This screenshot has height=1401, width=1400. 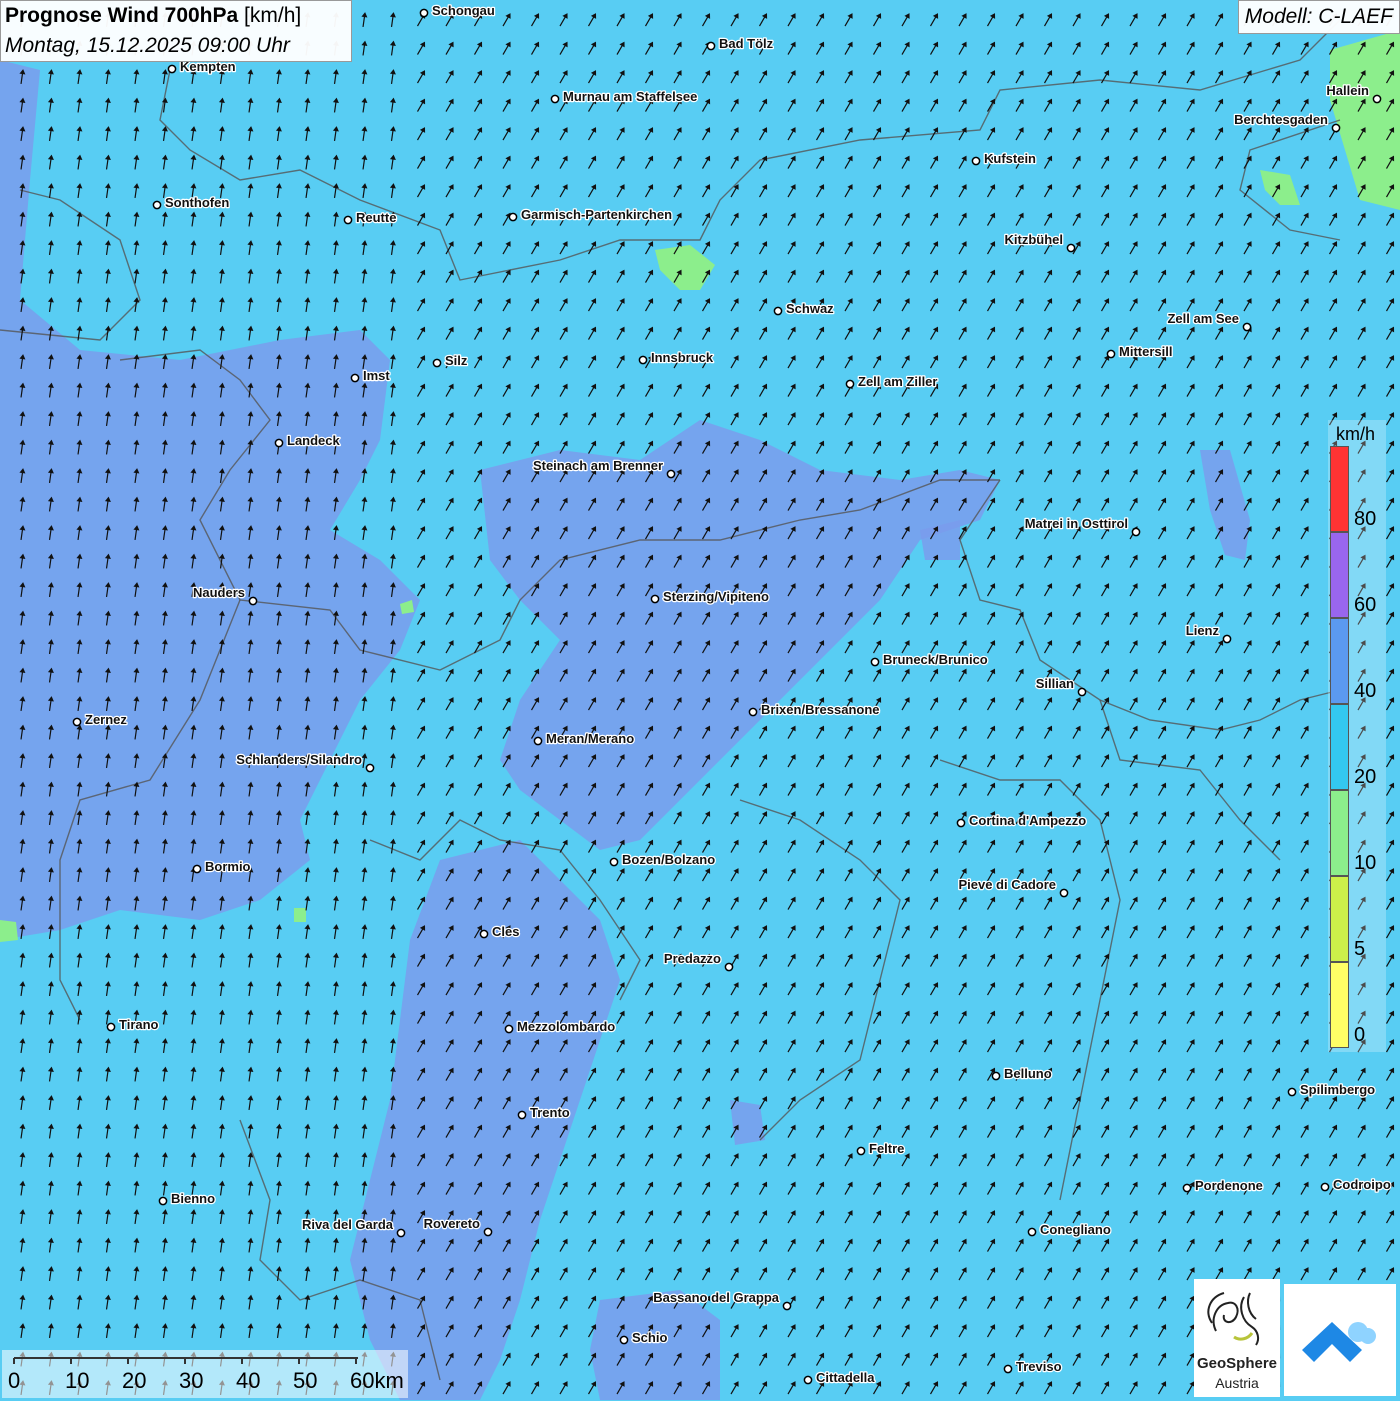 What do you see at coordinates (716, 596) in the screenshot?
I see `city-label: Sterzing/Vipiteno` at bounding box center [716, 596].